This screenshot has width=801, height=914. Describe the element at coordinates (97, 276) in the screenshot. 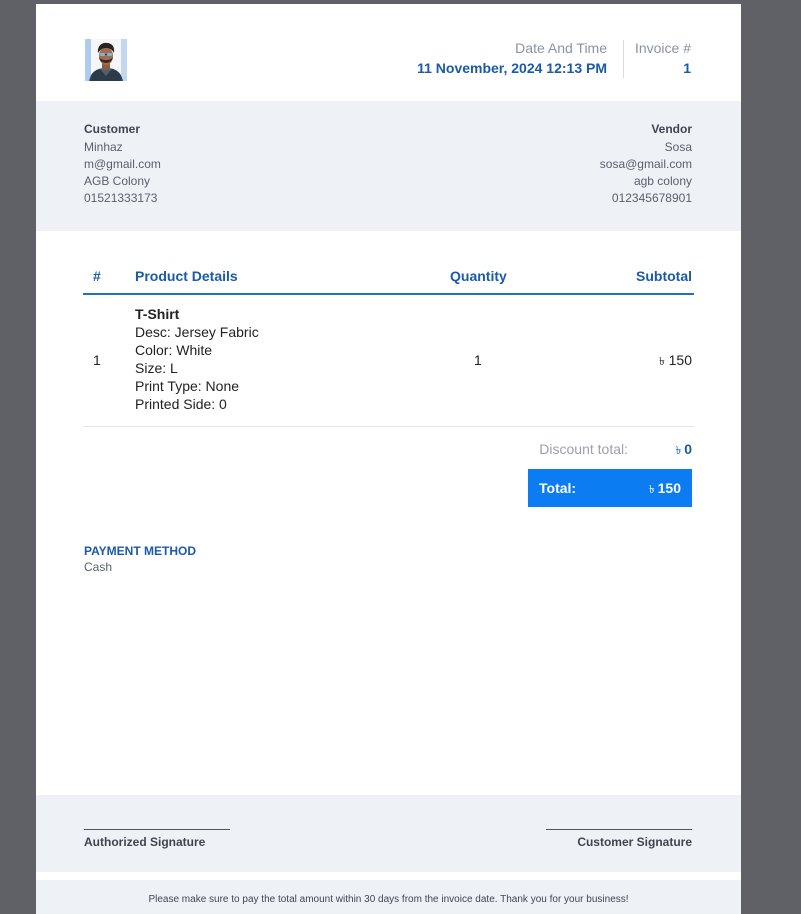

I see `column-header-number: #` at that location.